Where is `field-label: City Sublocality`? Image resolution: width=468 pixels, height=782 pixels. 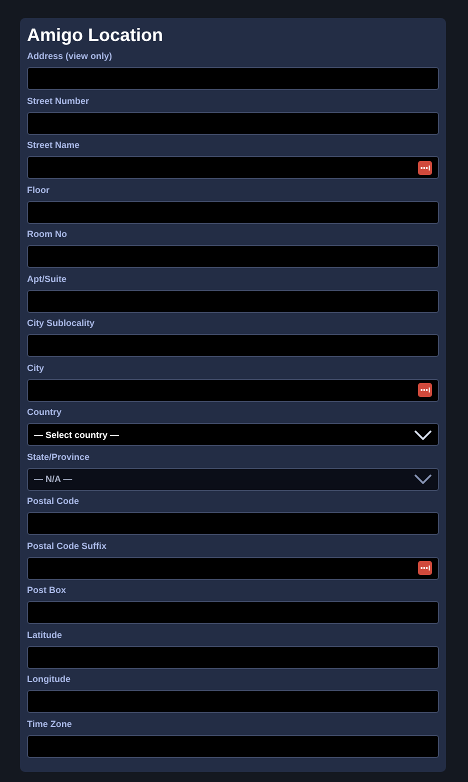
field-label: City Sublocality is located at coordinates (61, 323).